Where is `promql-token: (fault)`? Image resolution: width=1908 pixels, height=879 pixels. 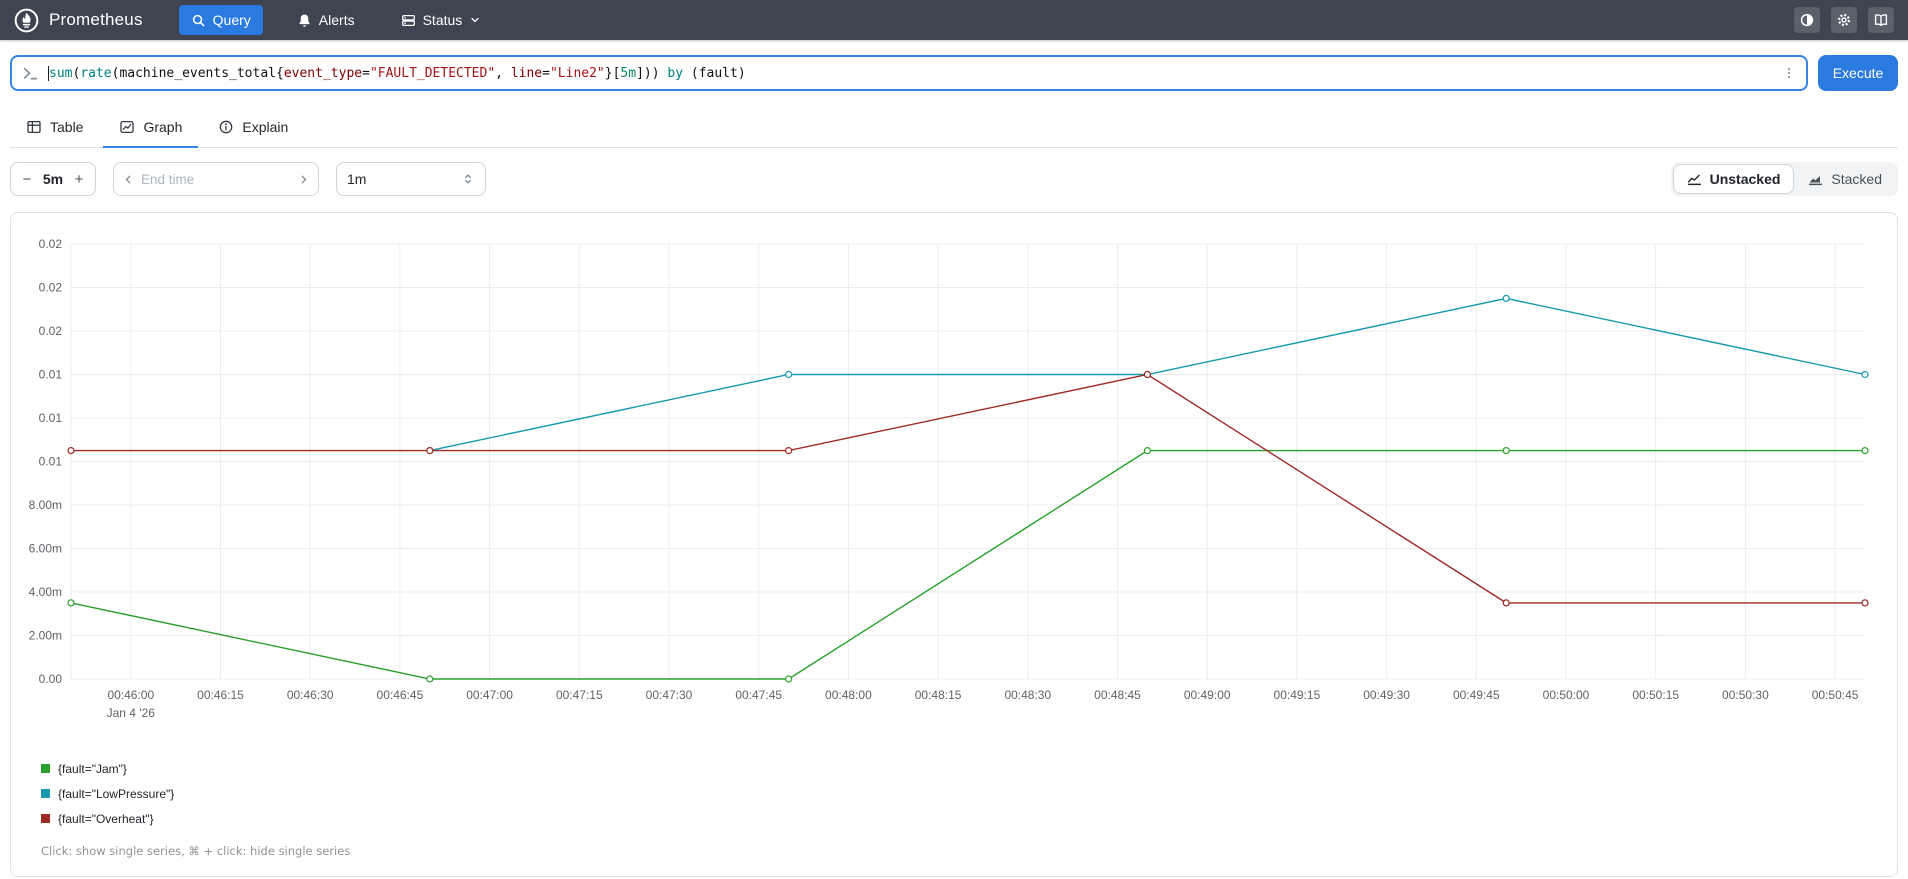 promql-token: (fault) is located at coordinates (714, 73).